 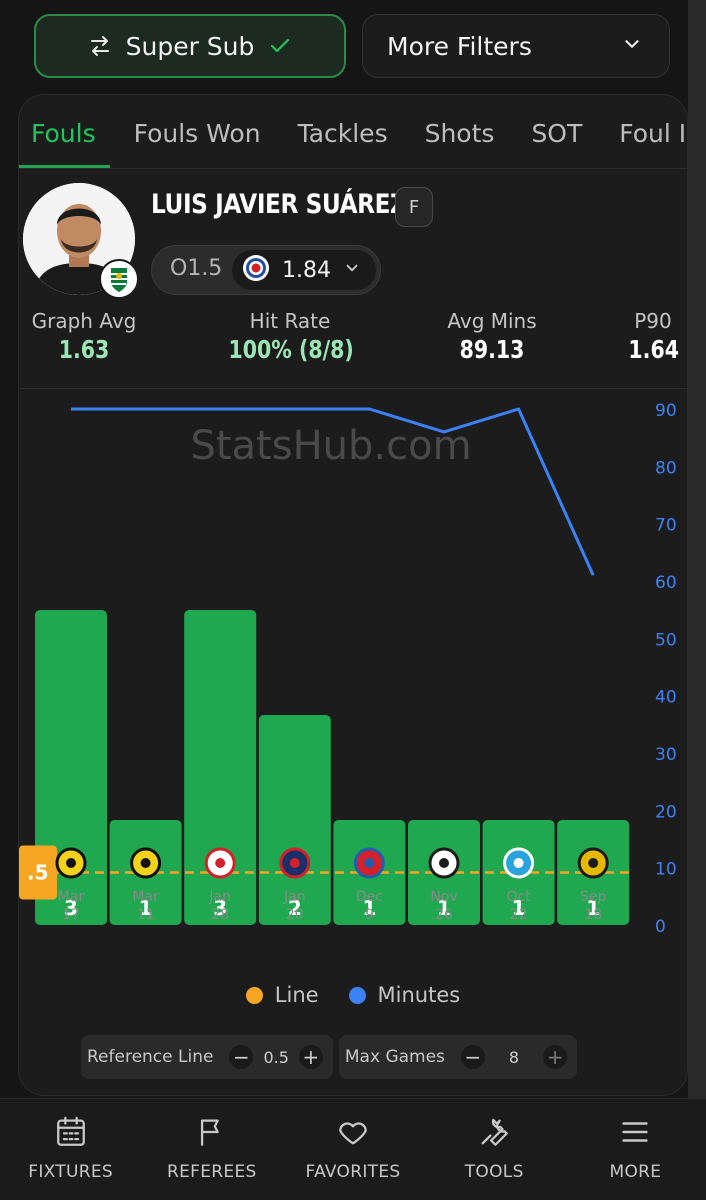 I want to click on x-tick-day: 11, so click(x=146, y=915).